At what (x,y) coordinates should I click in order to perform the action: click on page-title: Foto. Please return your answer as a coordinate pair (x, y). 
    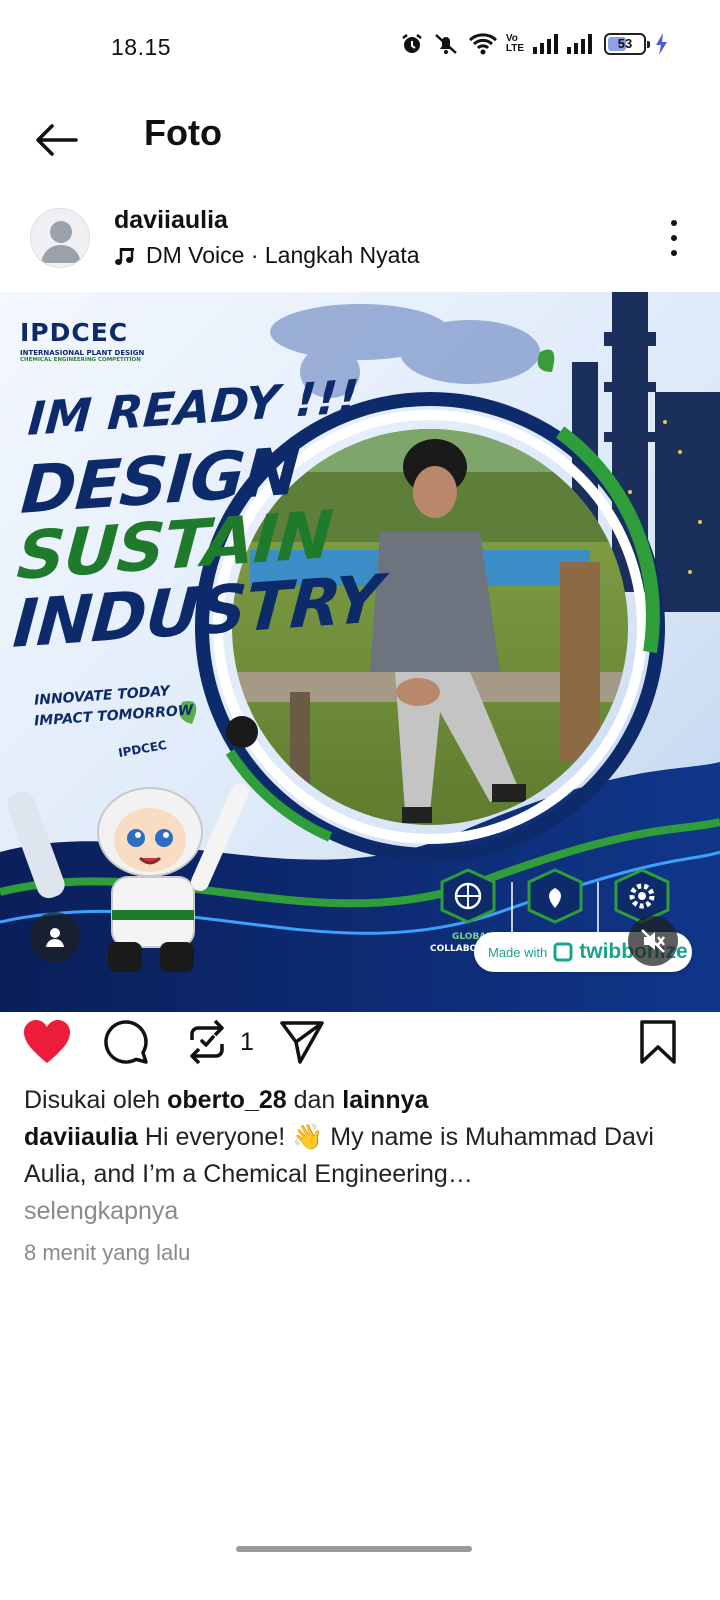
    Looking at the image, I should click on (183, 132).